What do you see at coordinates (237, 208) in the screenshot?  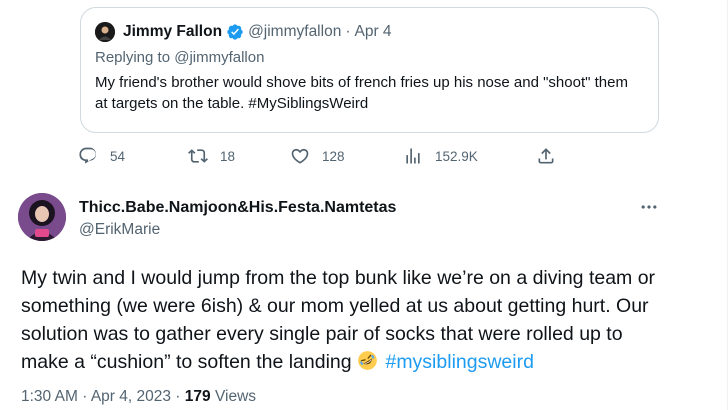 I see `author-name: Thicc.Babe.Namjoon&His.Festa.Namtetas` at bounding box center [237, 208].